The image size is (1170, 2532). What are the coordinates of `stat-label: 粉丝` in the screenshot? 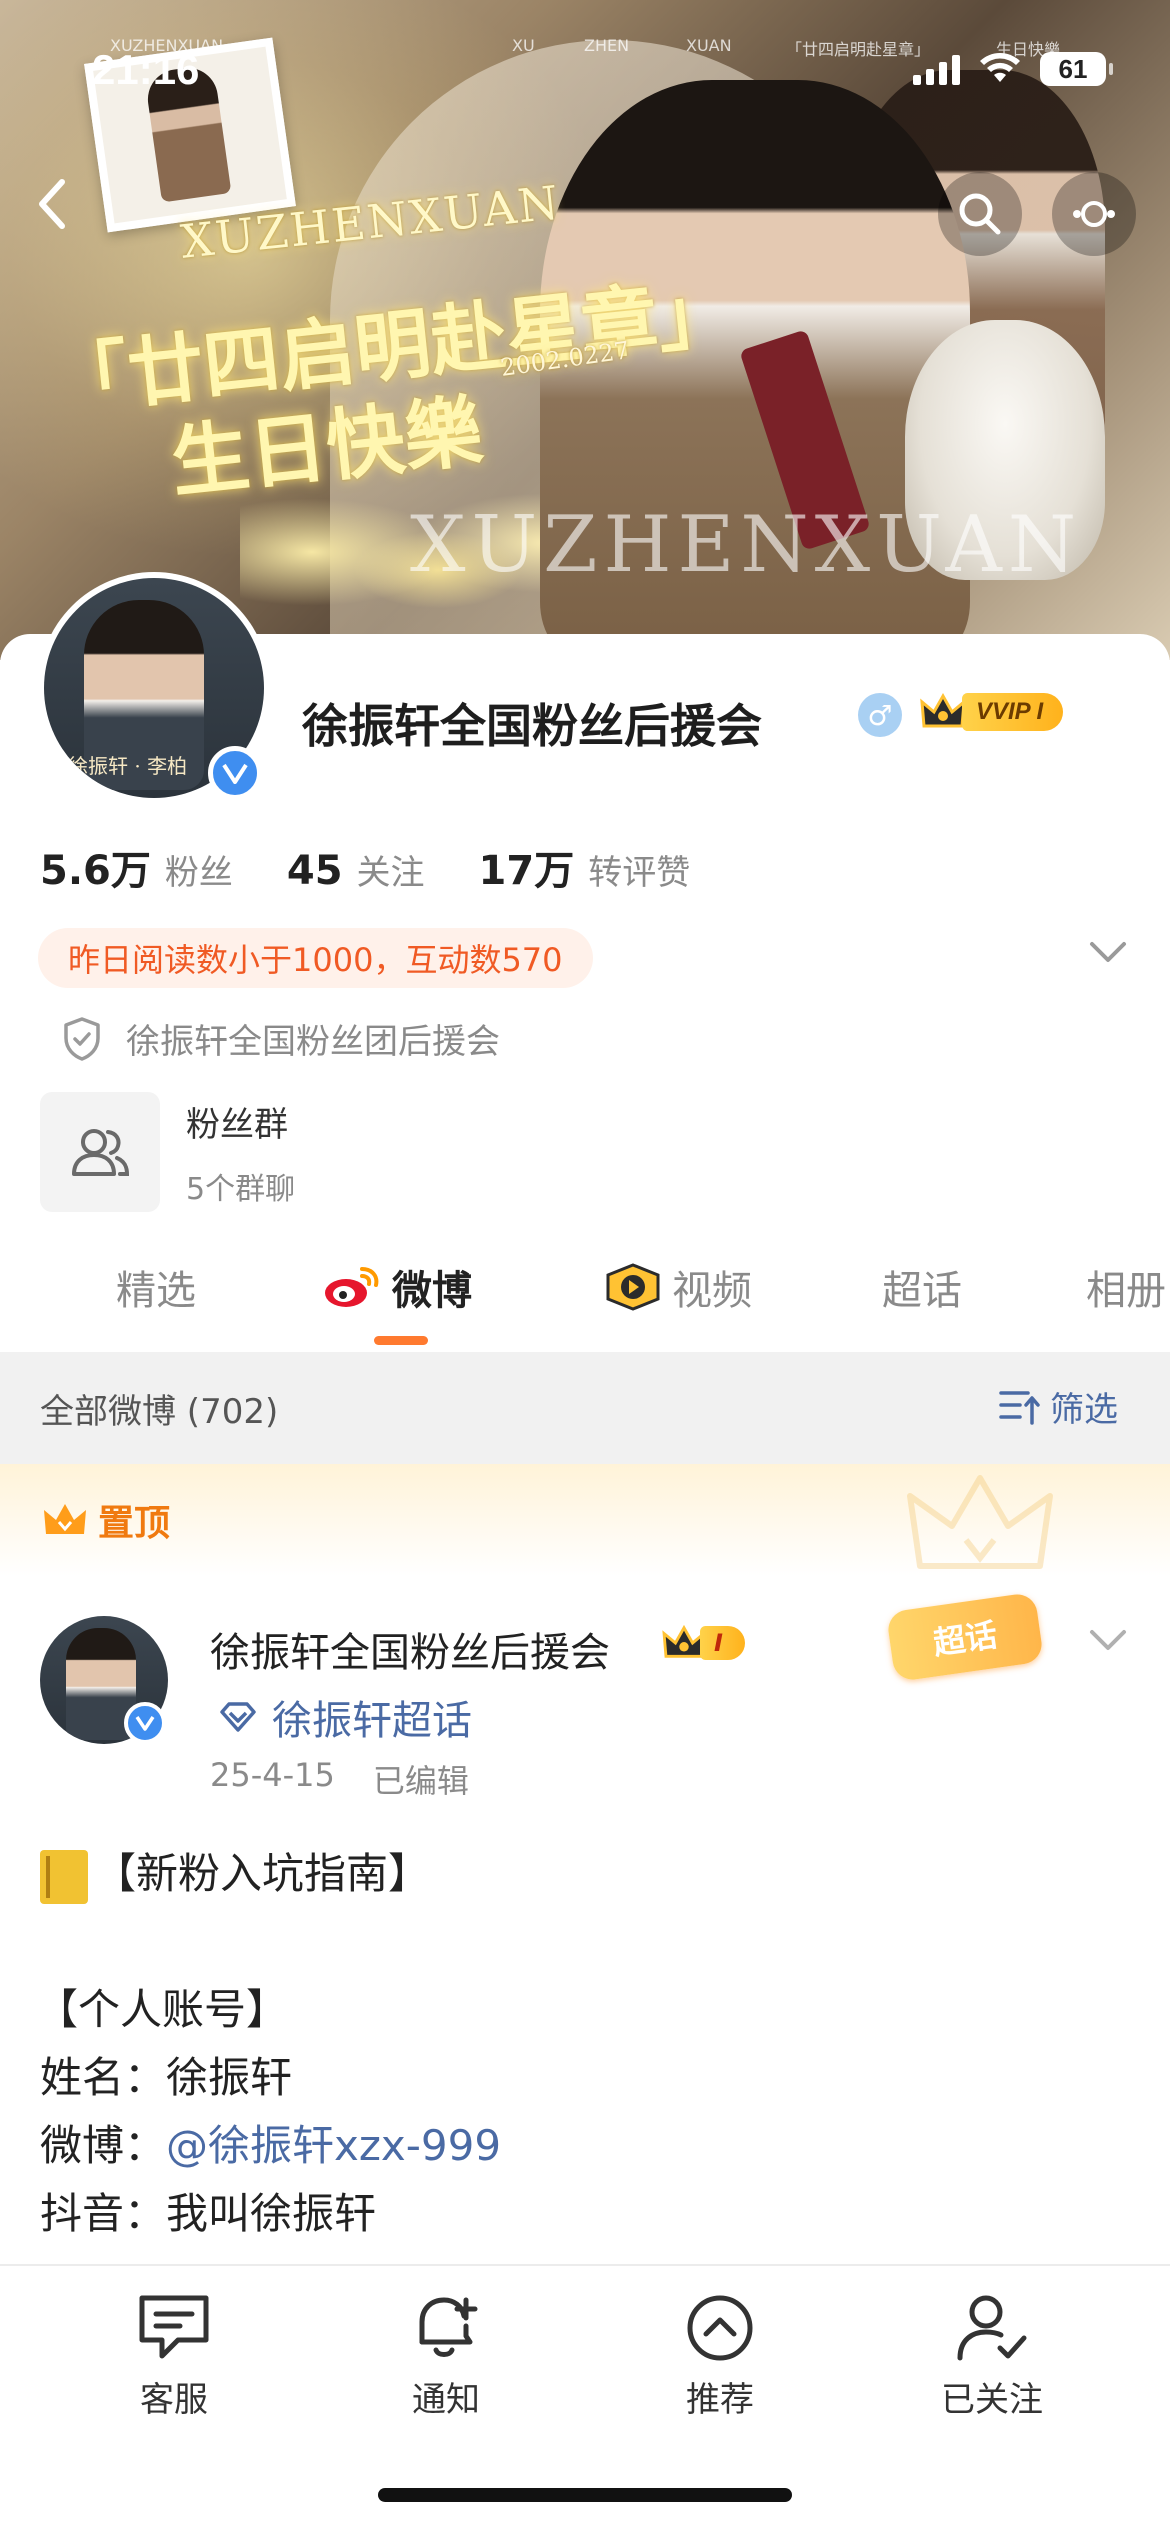 It's located at (198, 873).